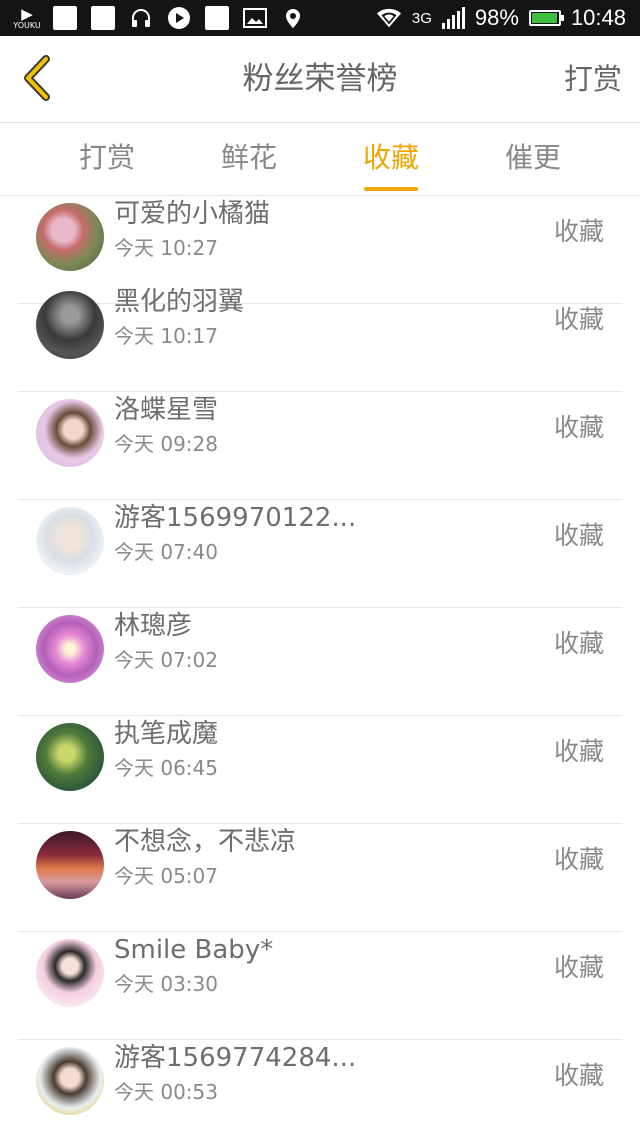  I want to click on user-time: 今天 10:27, so click(166, 248).